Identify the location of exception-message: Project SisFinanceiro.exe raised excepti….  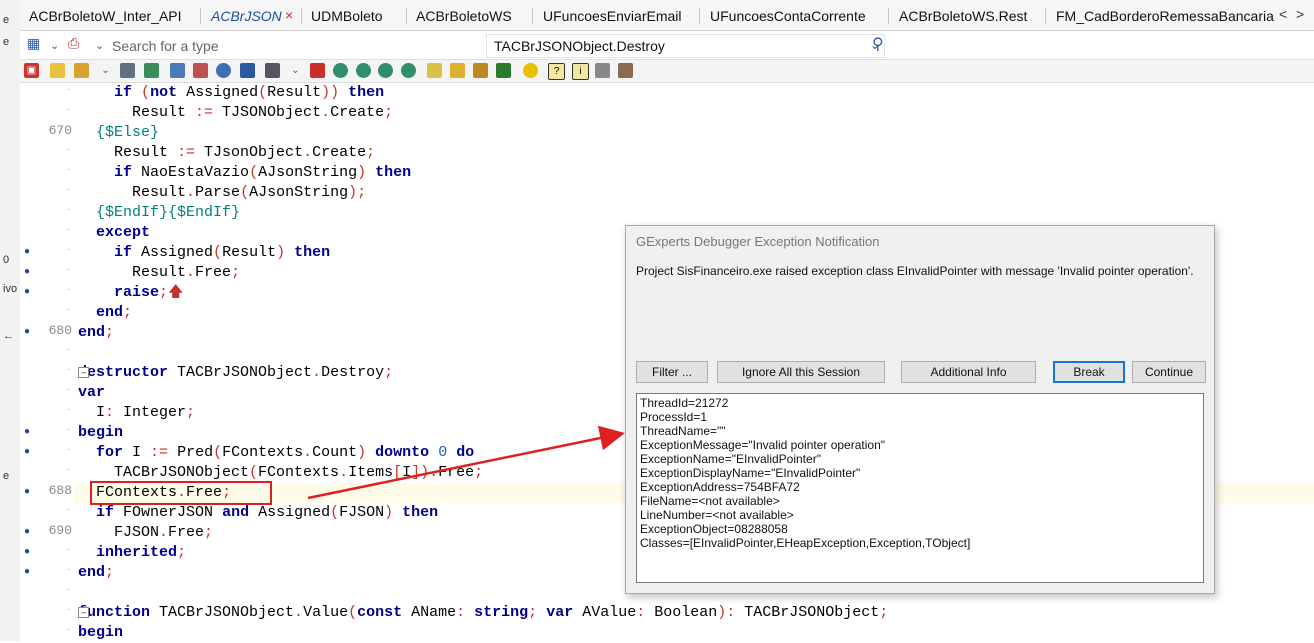
(915, 271).